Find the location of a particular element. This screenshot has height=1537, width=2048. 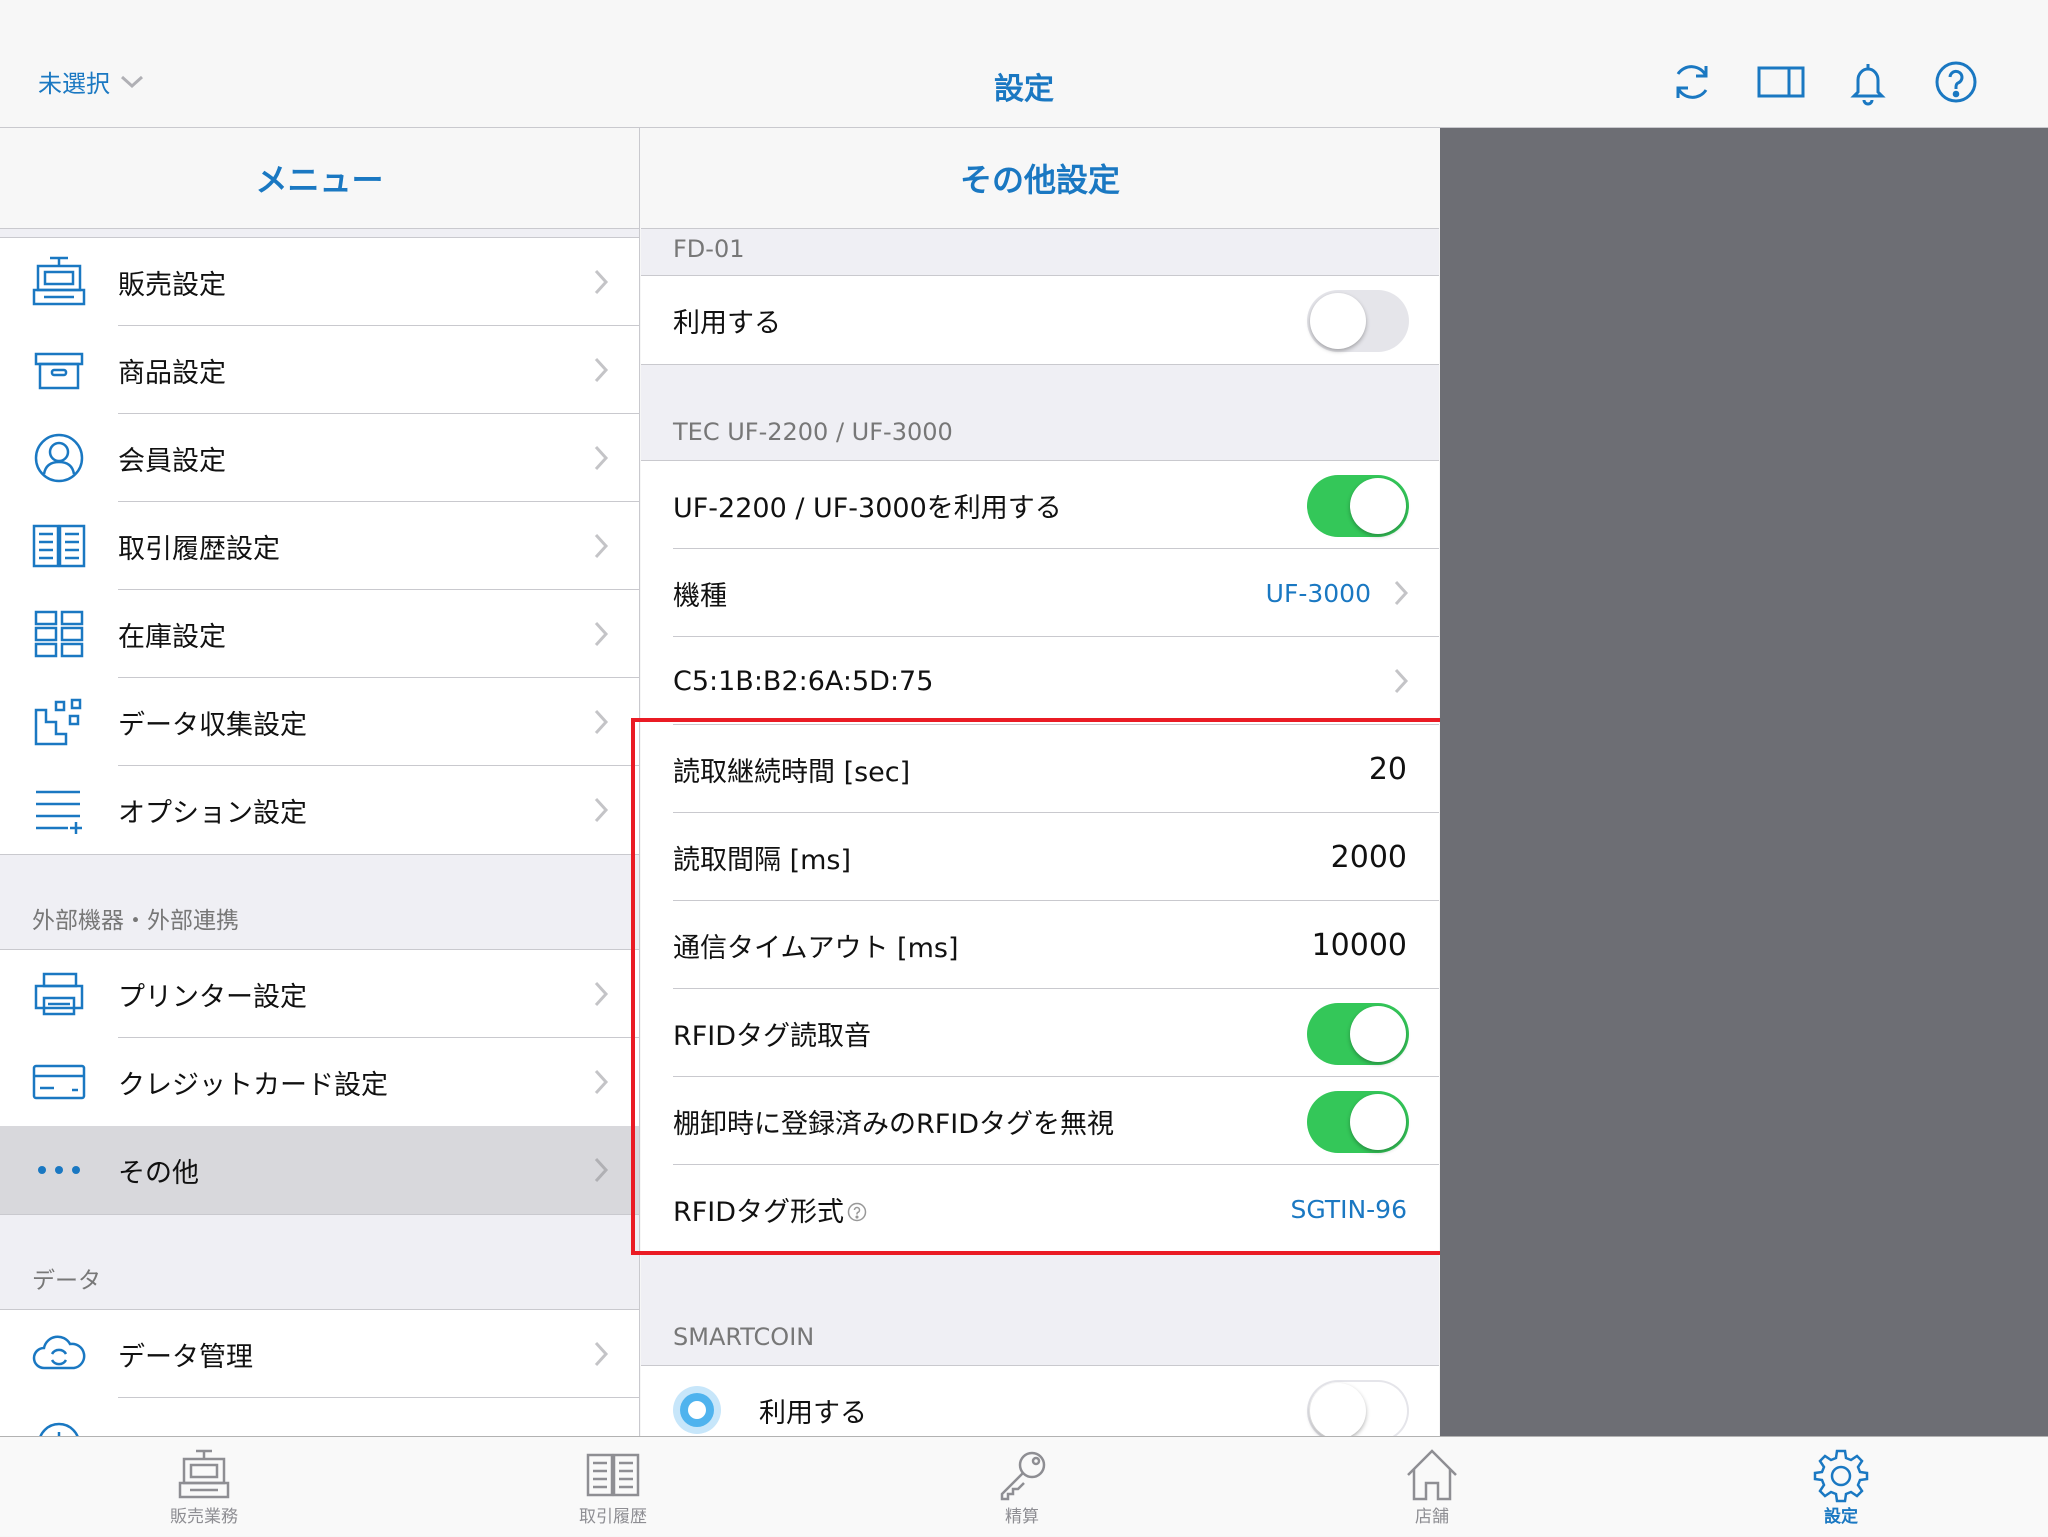

menu-item-product-settings: 商品設定 is located at coordinates (319, 370).